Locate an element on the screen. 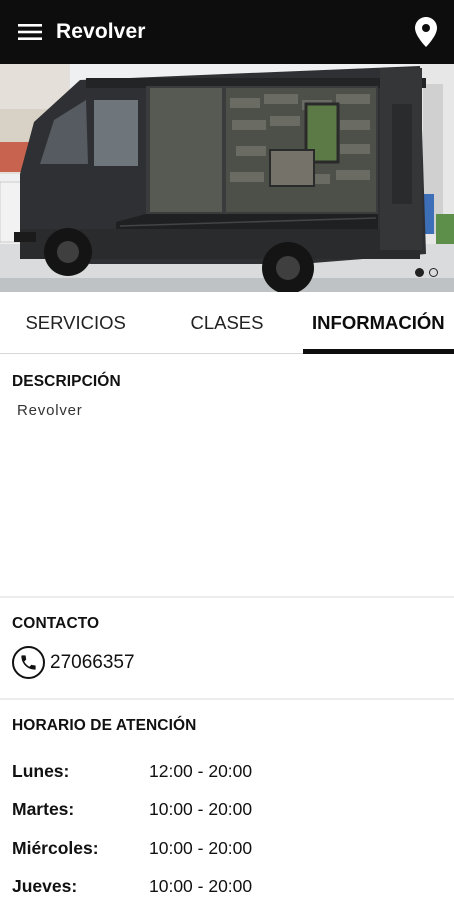 Image resolution: width=454 pixels, height=900 pixels. hours-heading: HORARIO DE ATENCIÓN is located at coordinates (104, 725).